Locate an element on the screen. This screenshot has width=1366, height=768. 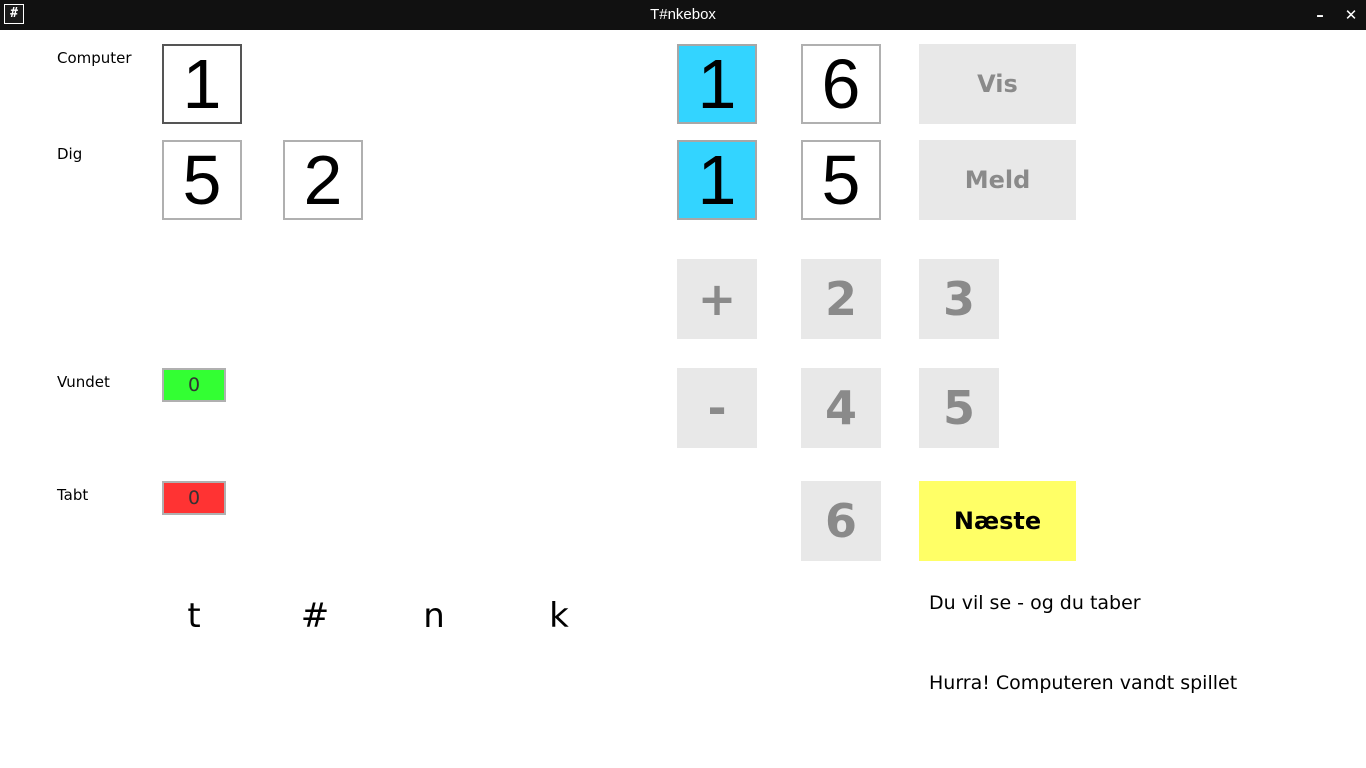
current-die-row2: 5 is located at coordinates (841, 180).